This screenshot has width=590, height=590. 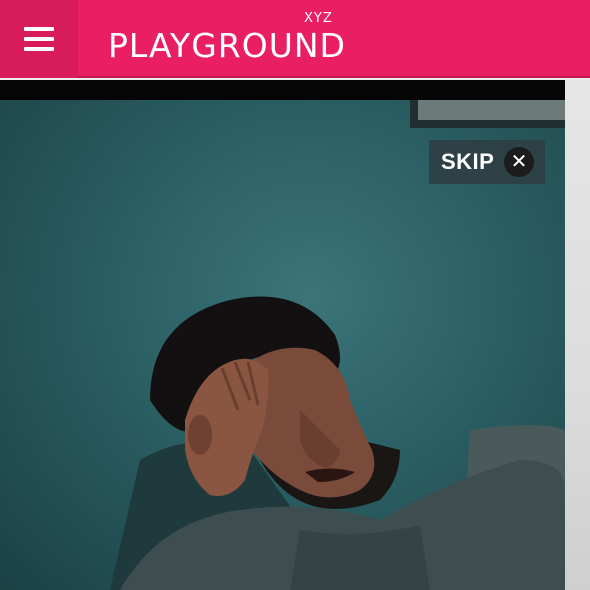 I want to click on ear, so click(x=200, y=435).